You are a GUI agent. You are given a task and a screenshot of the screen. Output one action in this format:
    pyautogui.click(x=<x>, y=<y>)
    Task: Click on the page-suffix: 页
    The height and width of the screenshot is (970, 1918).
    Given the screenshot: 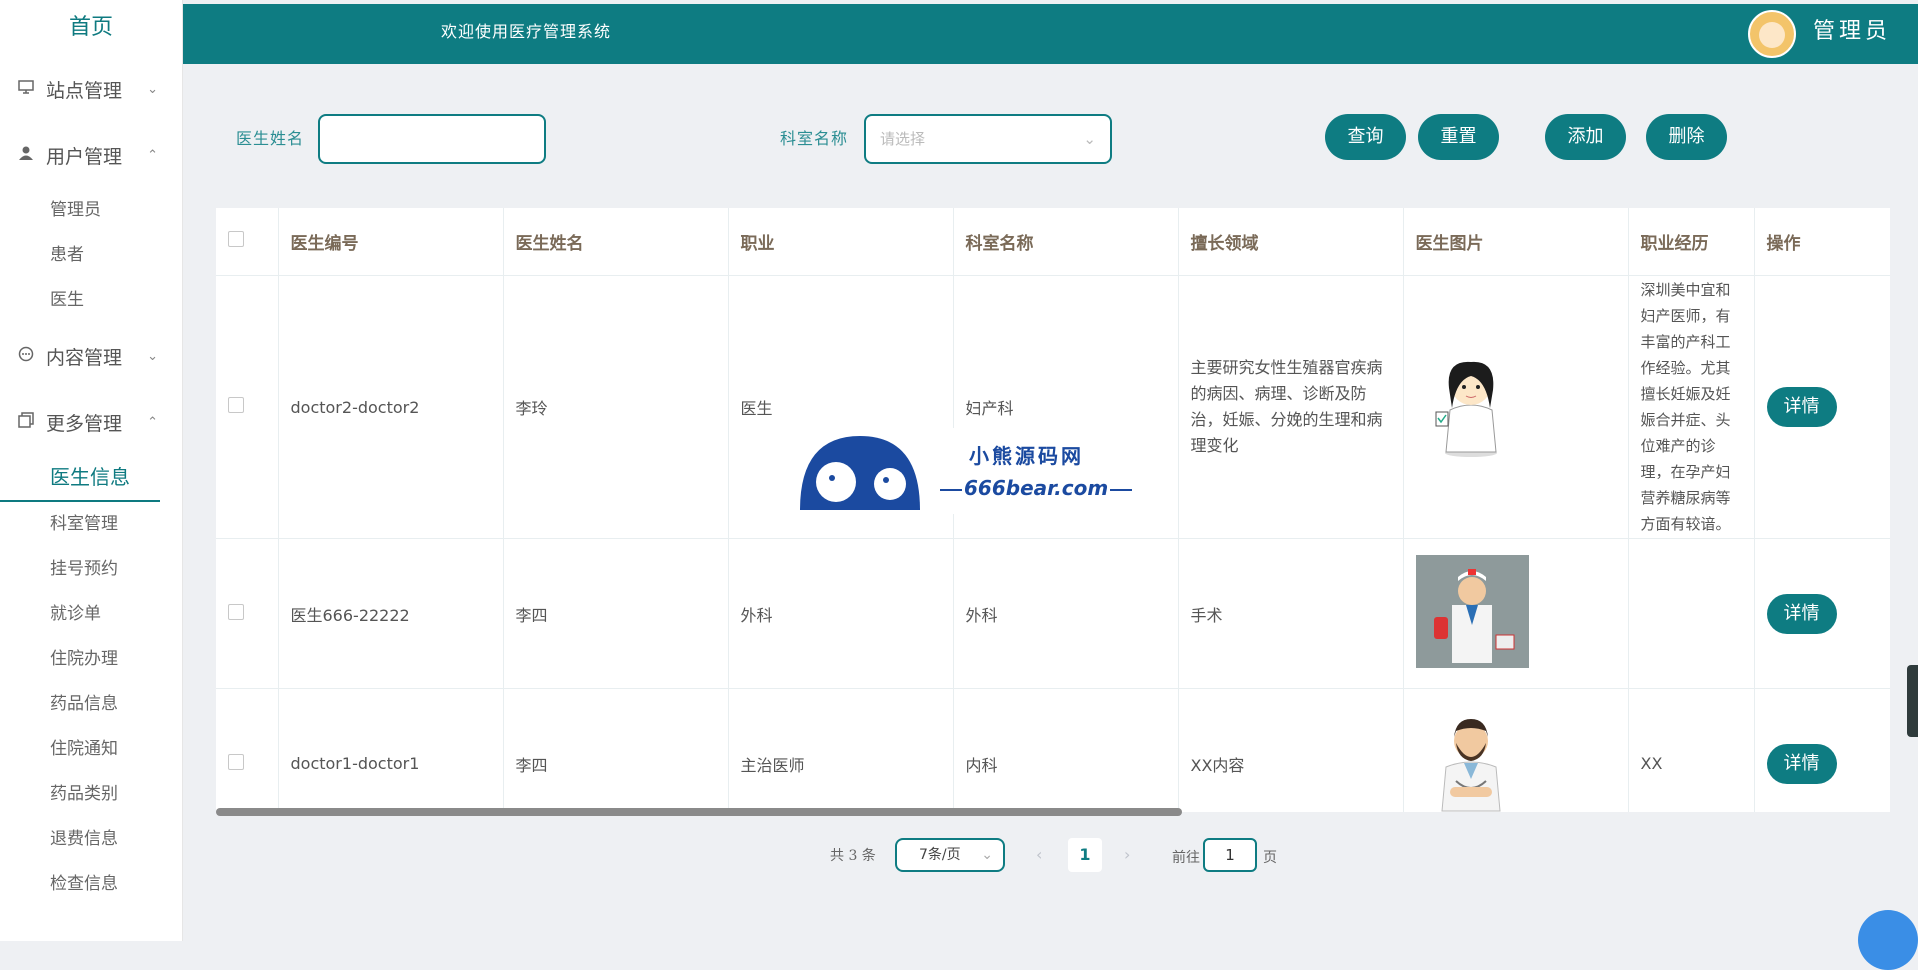 What is the action you would take?
    pyautogui.click(x=1270, y=858)
    